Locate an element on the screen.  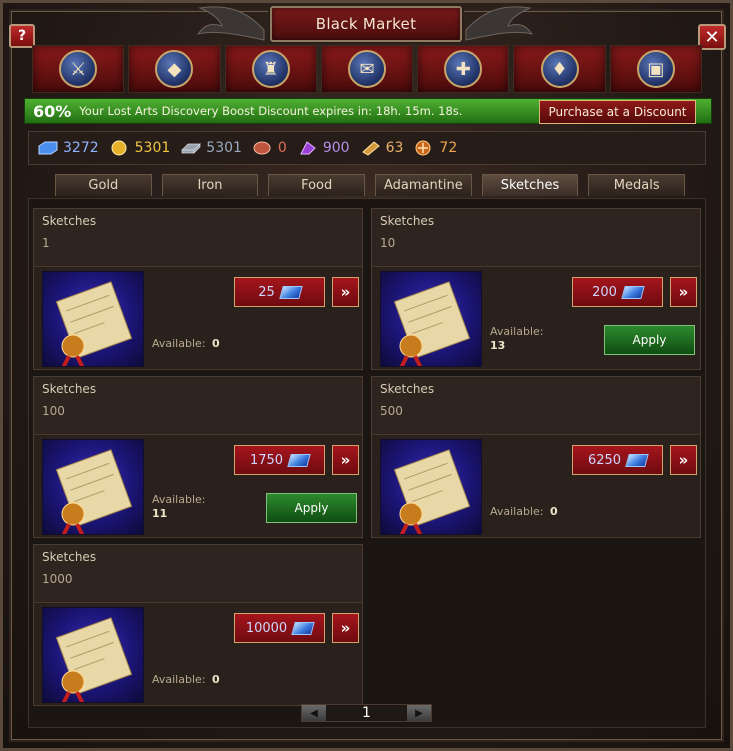
category-resources: ◆ is located at coordinates (174, 69).